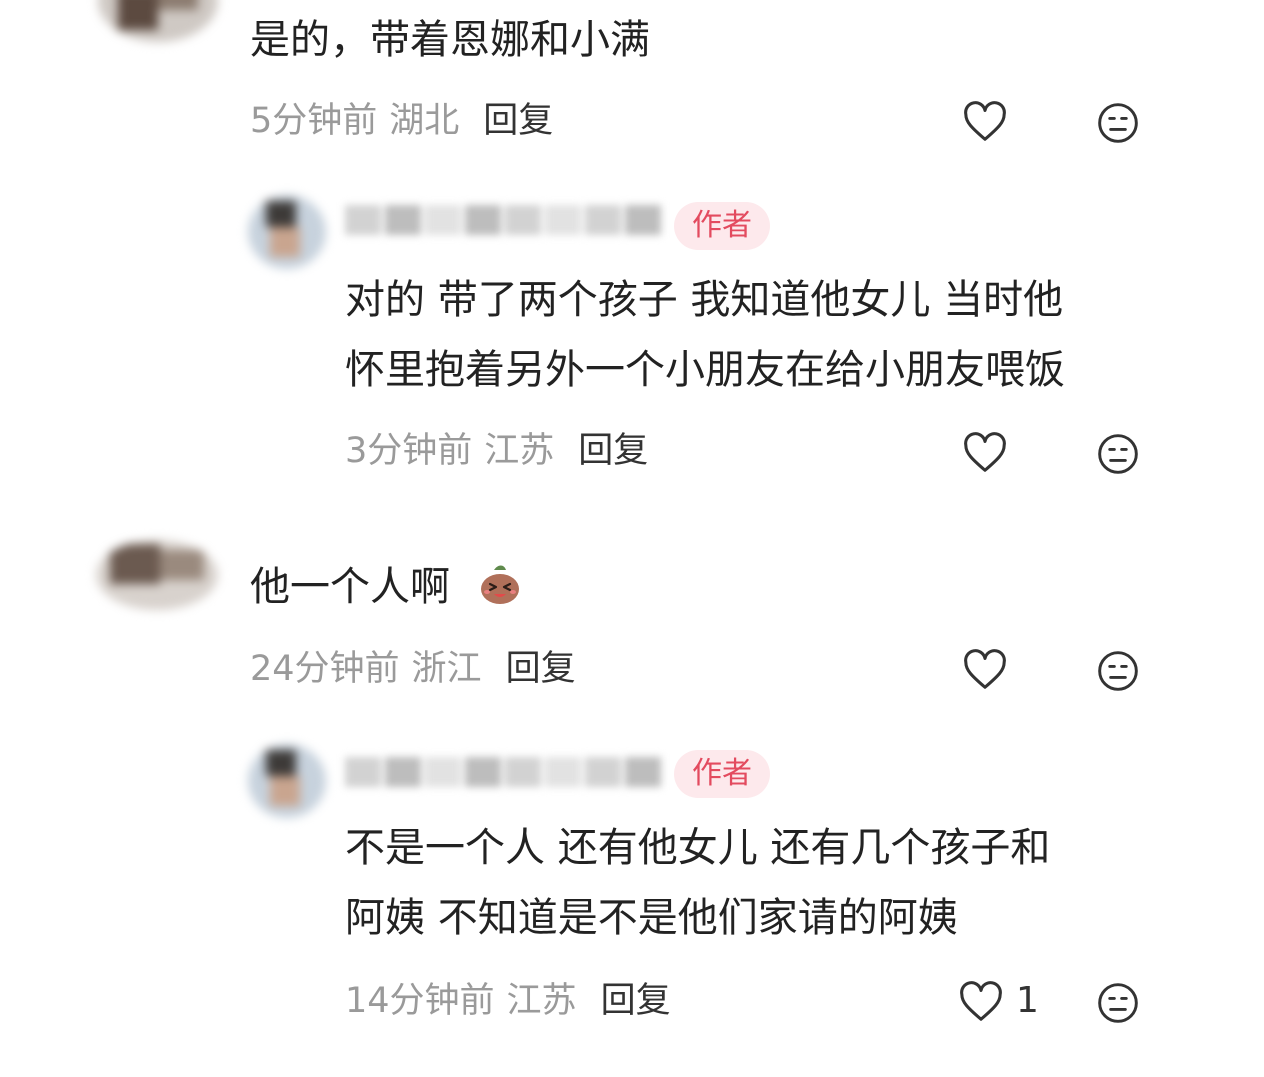 The image size is (1264, 1077). I want to click on comment-meta: 24分钟前 浙江 回复, so click(413, 669).